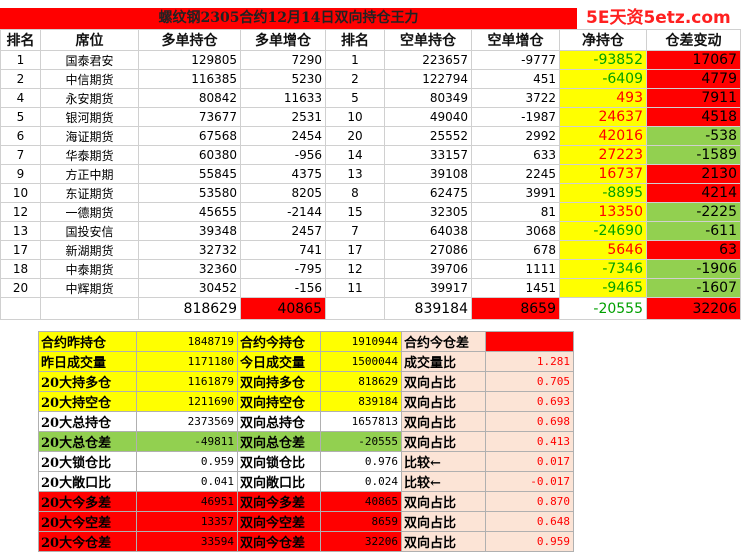 Image resolution: width=746 pixels, height=552 pixels. What do you see at coordinates (283, 40) in the screenshot?
I see `column-header: 多单增仓` at bounding box center [283, 40].